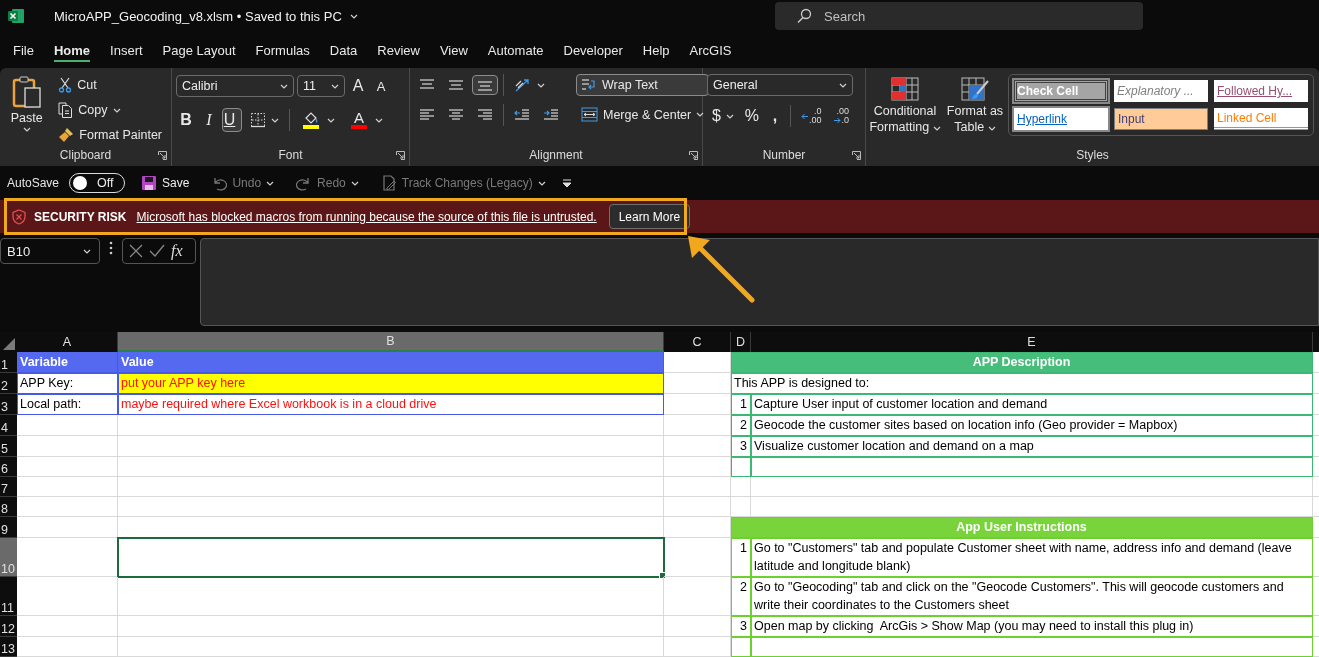  Describe the element at coordinates (8, 626) in the screenshot. I see `row-header: 12` at that location.